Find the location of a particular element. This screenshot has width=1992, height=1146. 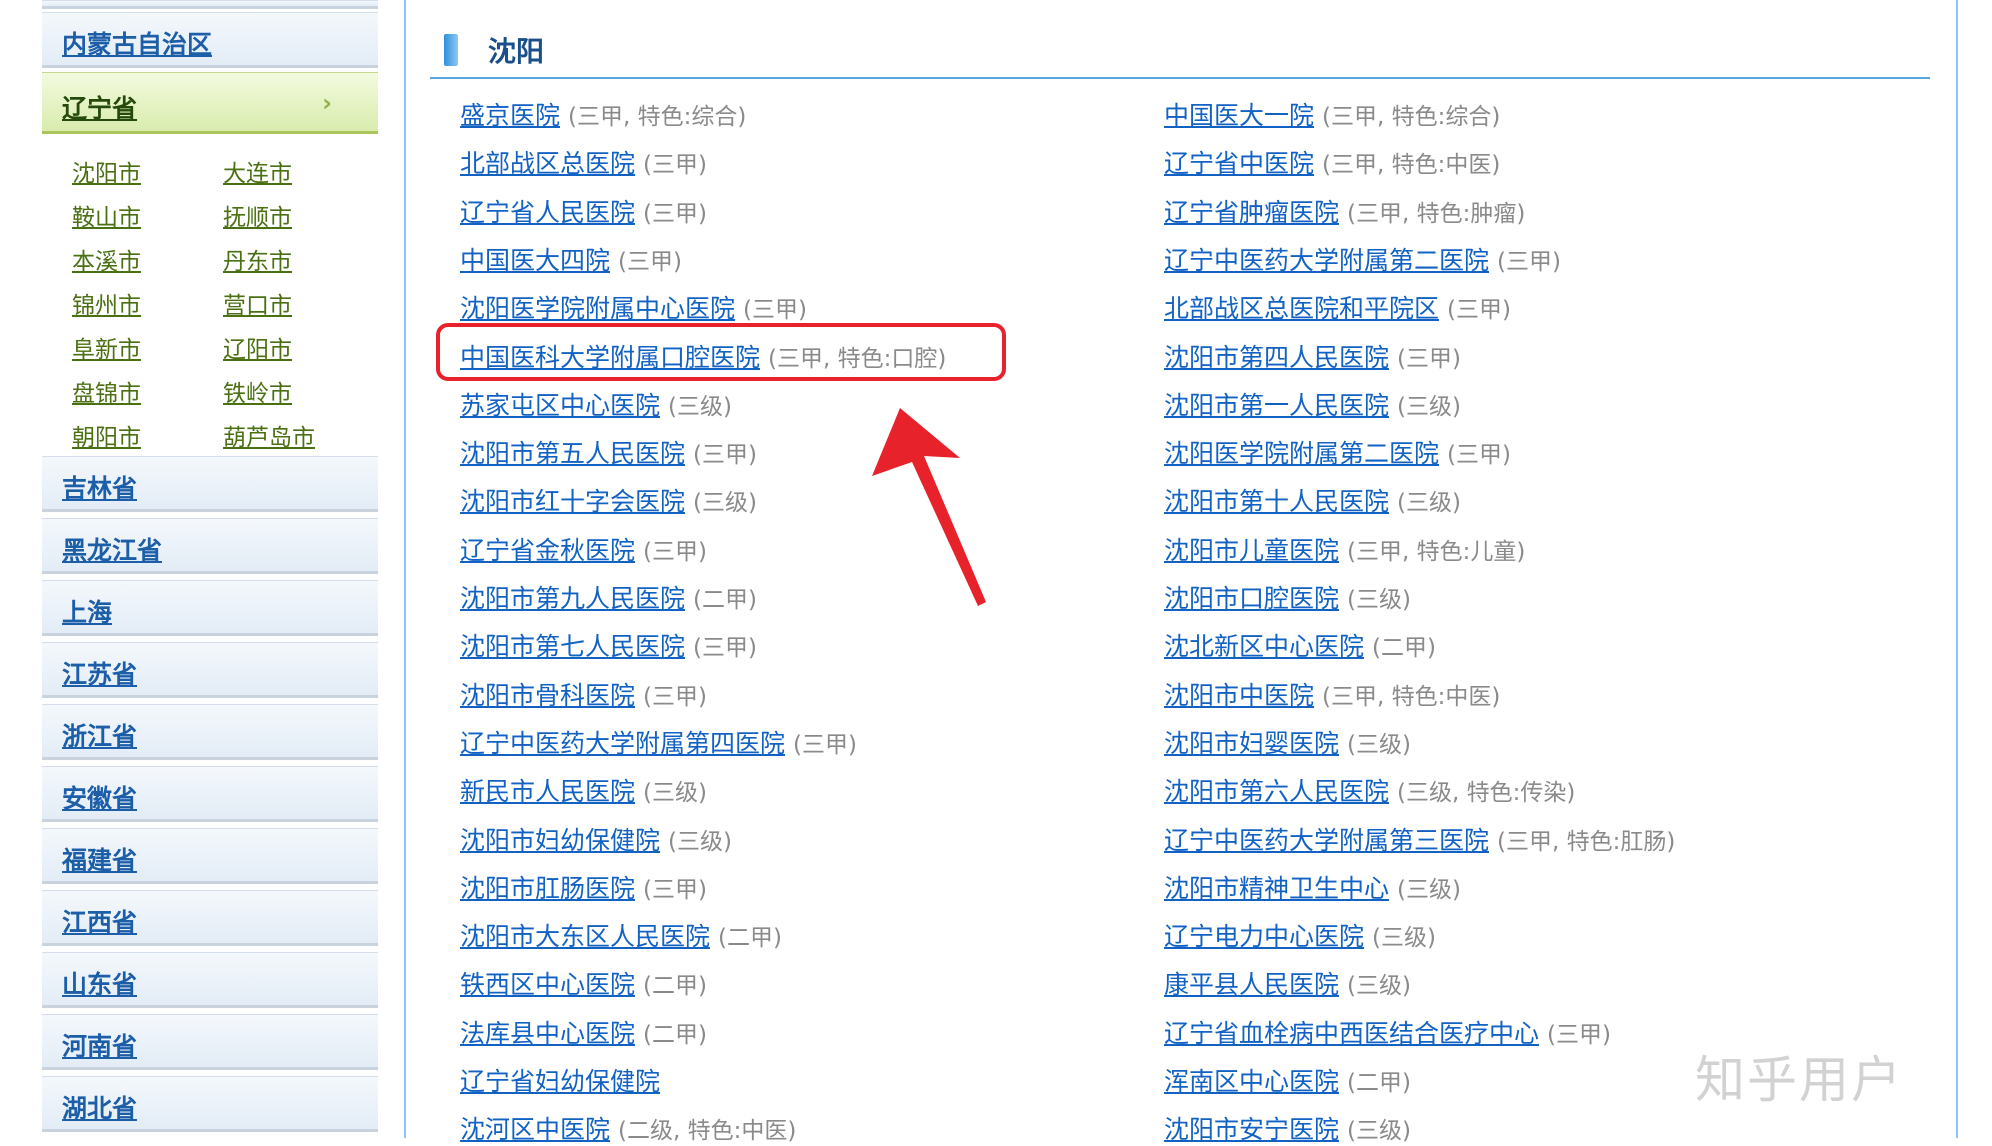

hospital-link: 沈阳市妇幼保健院 is located at coordinates (560, 840).